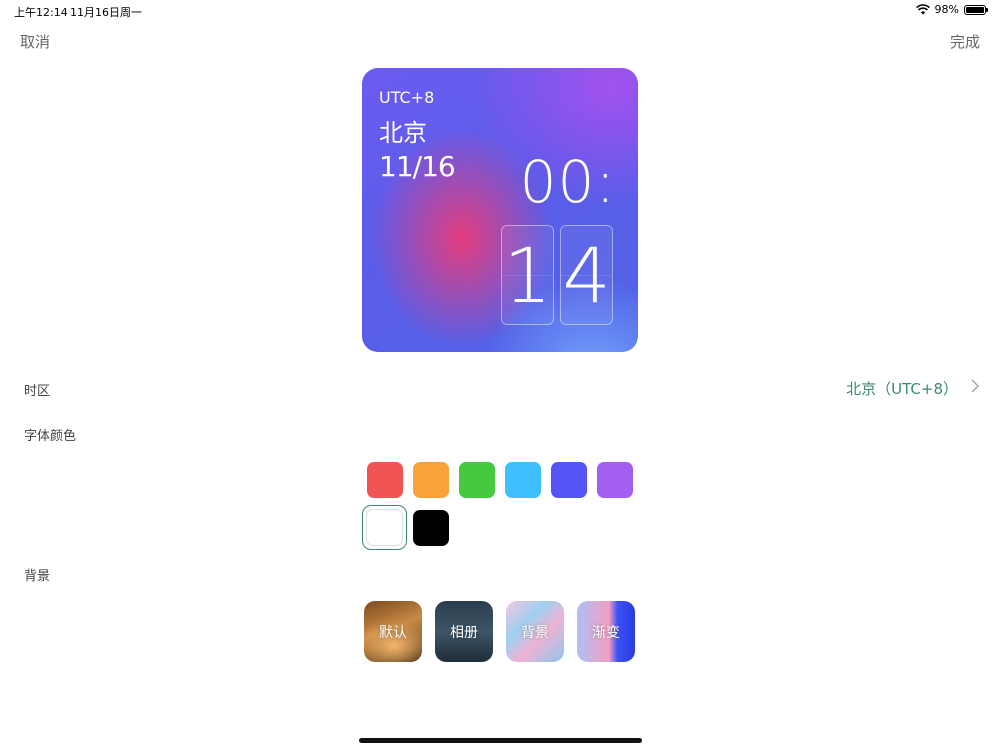 This screenshot has width=1000, height=750. I want to click on chevron-right-icon, so click(975, 386).